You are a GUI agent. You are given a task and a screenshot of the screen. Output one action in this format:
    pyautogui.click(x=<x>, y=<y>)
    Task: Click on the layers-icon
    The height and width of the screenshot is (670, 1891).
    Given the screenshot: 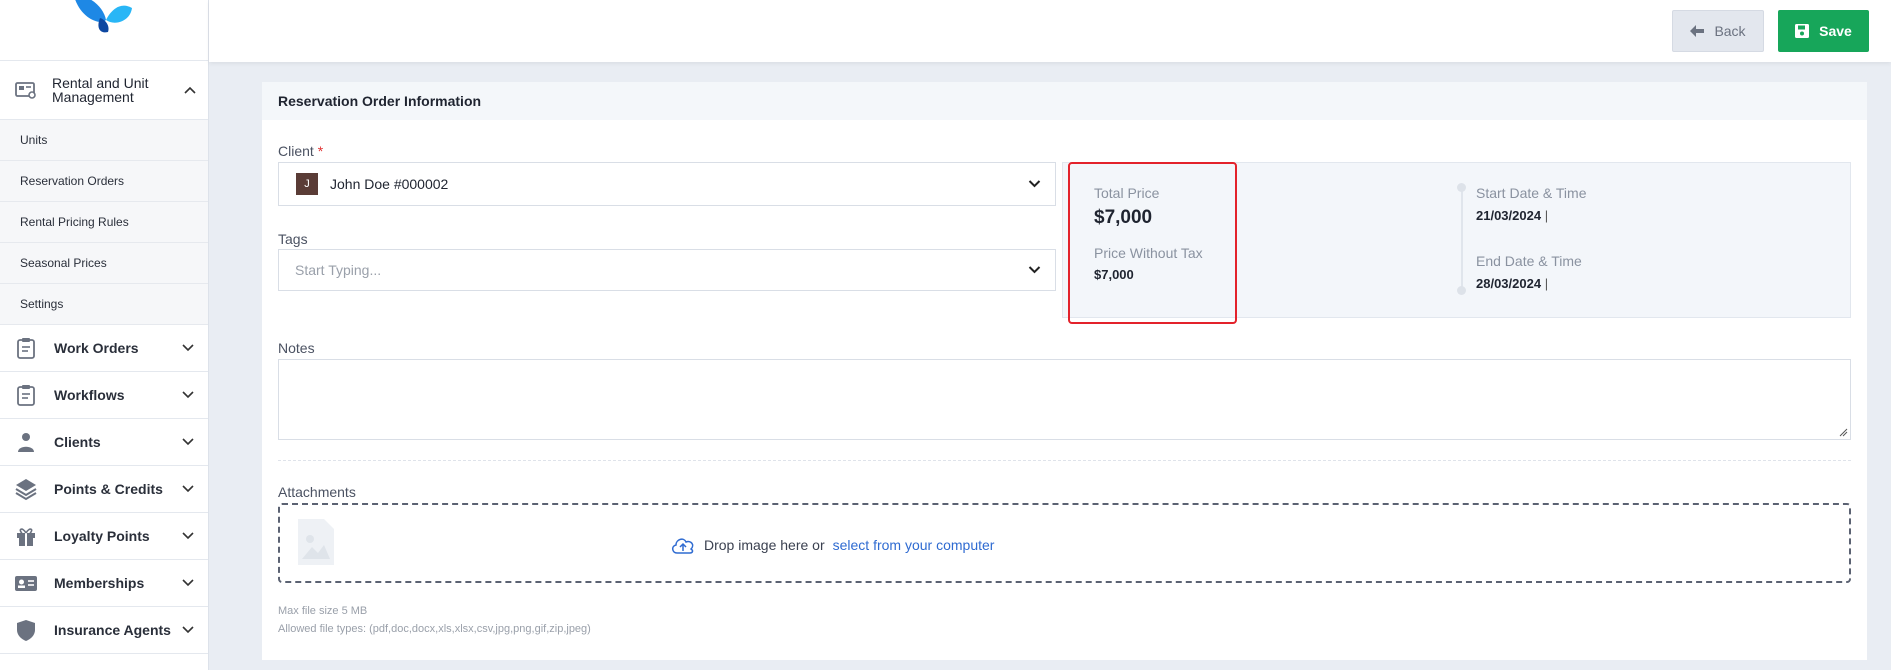 What is the action you would take?
    pyautogui.click(x=26, y=490)
    